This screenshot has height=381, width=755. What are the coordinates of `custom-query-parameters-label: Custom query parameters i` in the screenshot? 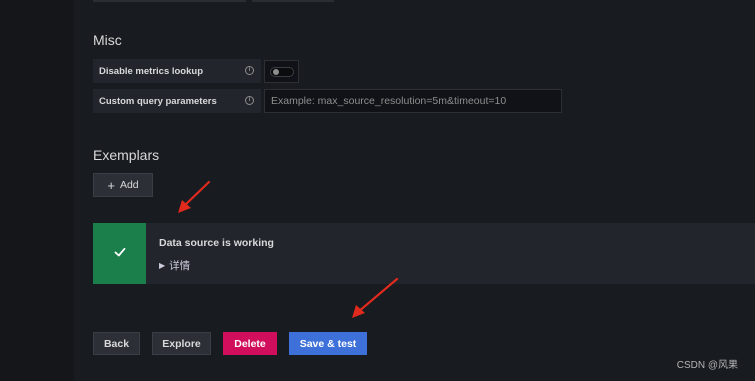 It's located at (177, 101).